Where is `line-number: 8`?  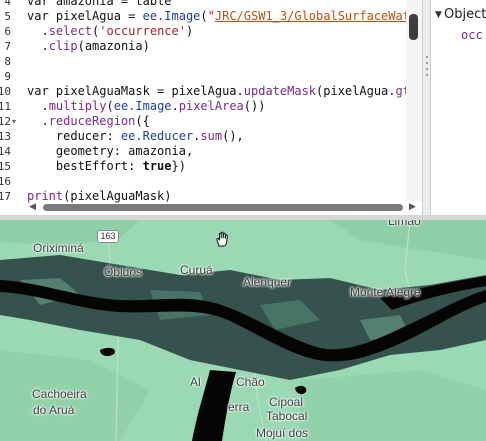
line-number: 8 is located at coordinates (7, 61).